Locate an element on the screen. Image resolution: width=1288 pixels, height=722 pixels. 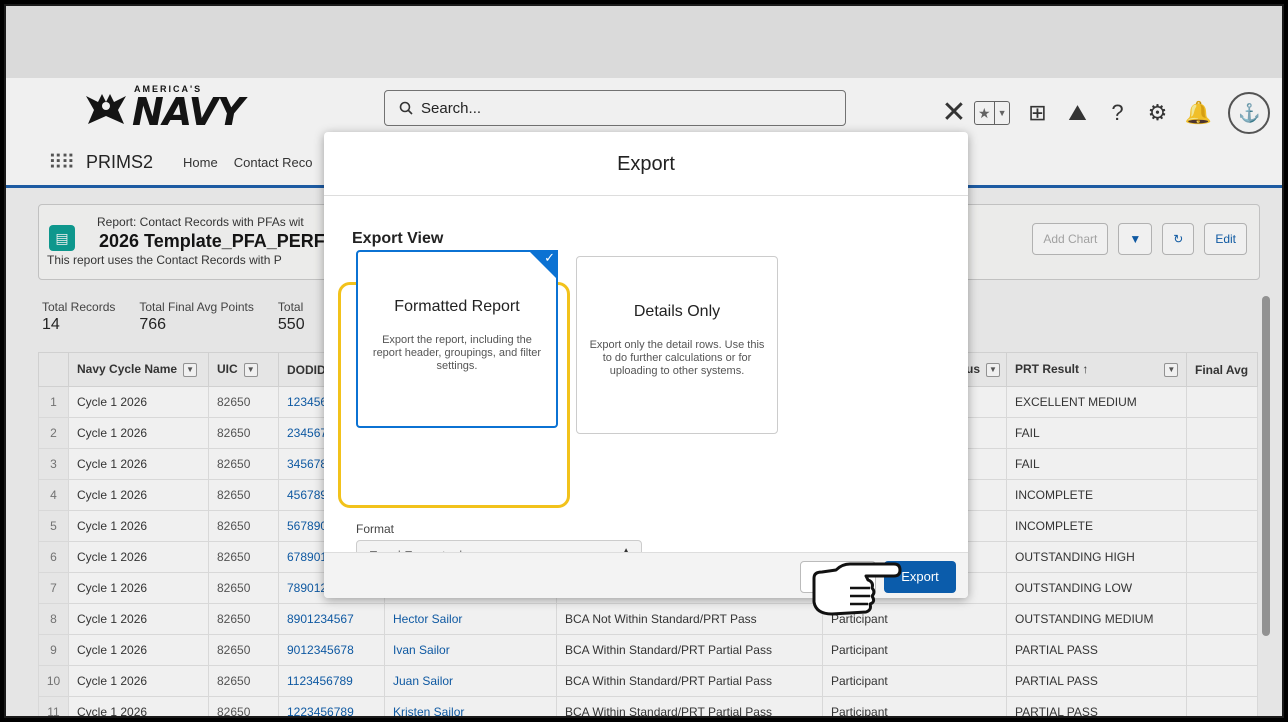
option-title: Details Only is located at coordinates (677, 311).